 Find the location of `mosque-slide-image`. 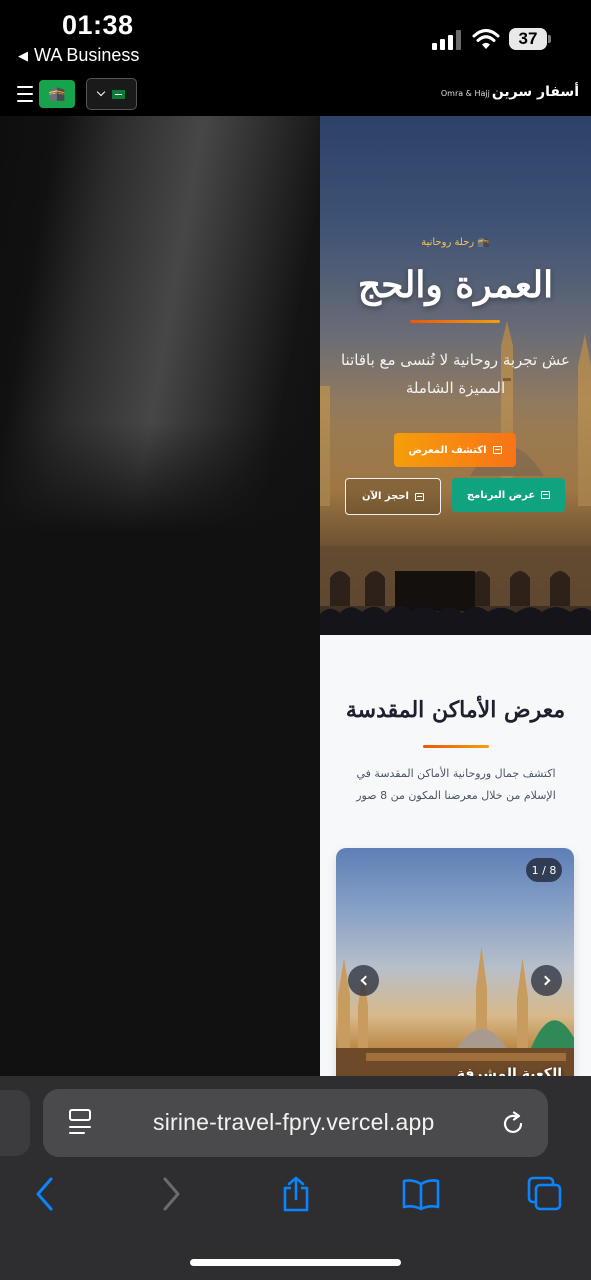

mosque-slide-image is located at coordinates (455, 1011).